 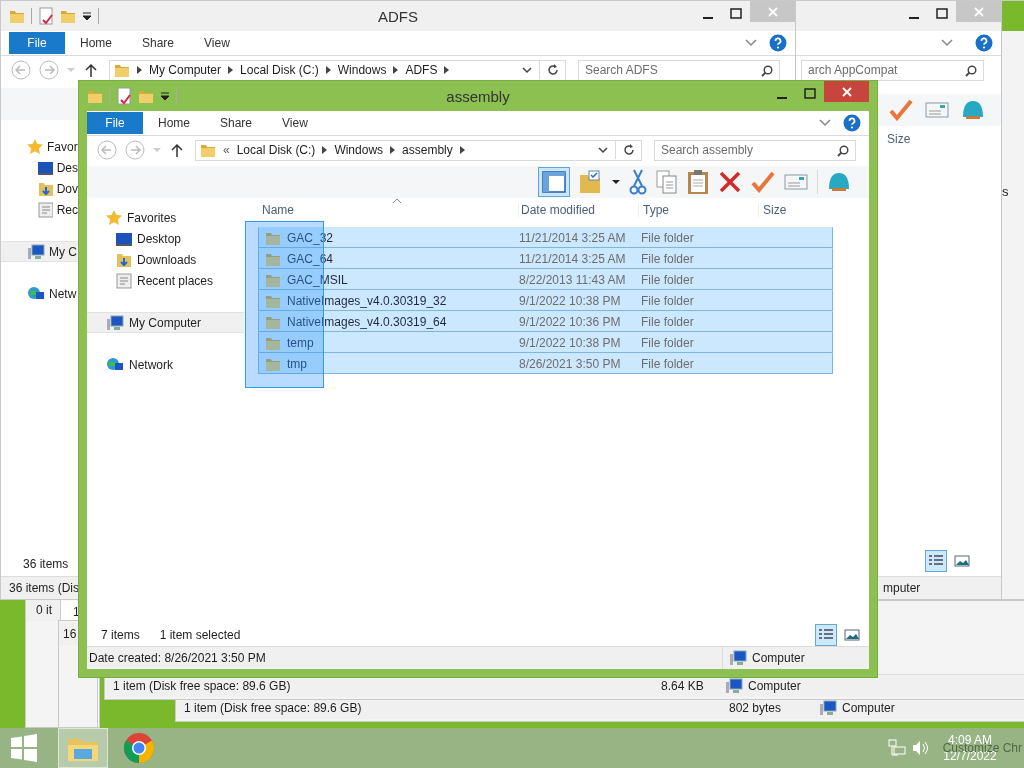 I want to click on search-field: Search assembly, so click(x=755, y=150).